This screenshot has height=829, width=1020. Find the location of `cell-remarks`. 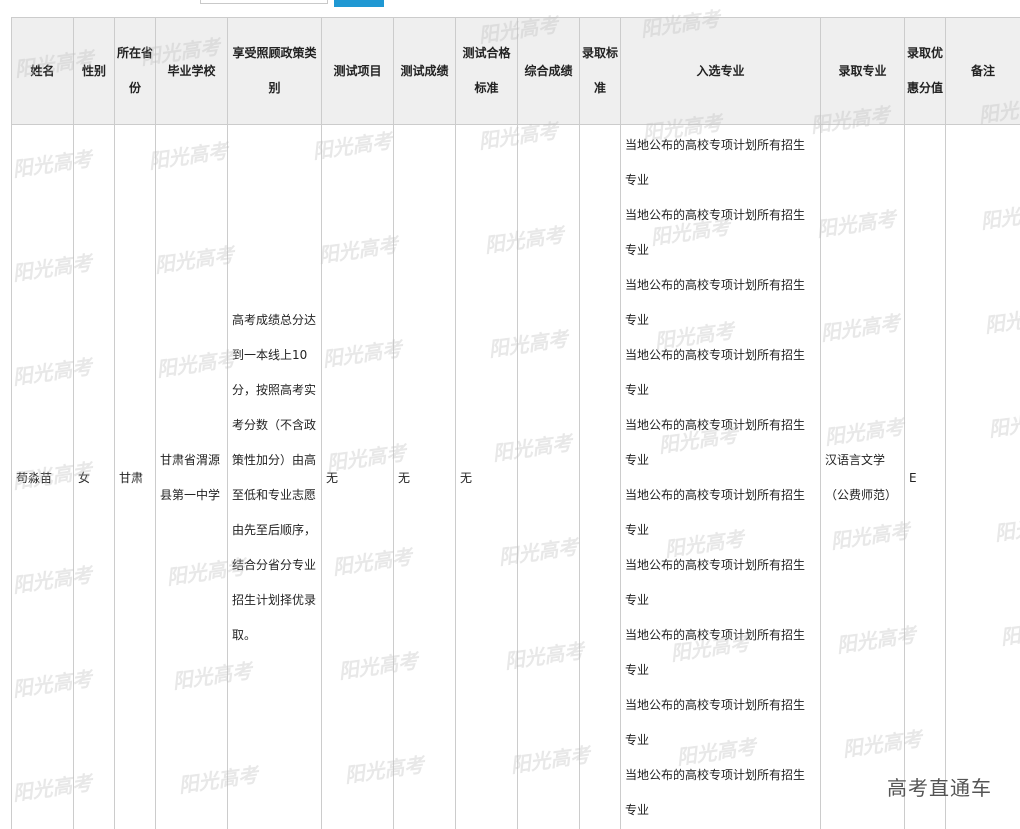

cell-remarks is located at coordinates (982, 476).